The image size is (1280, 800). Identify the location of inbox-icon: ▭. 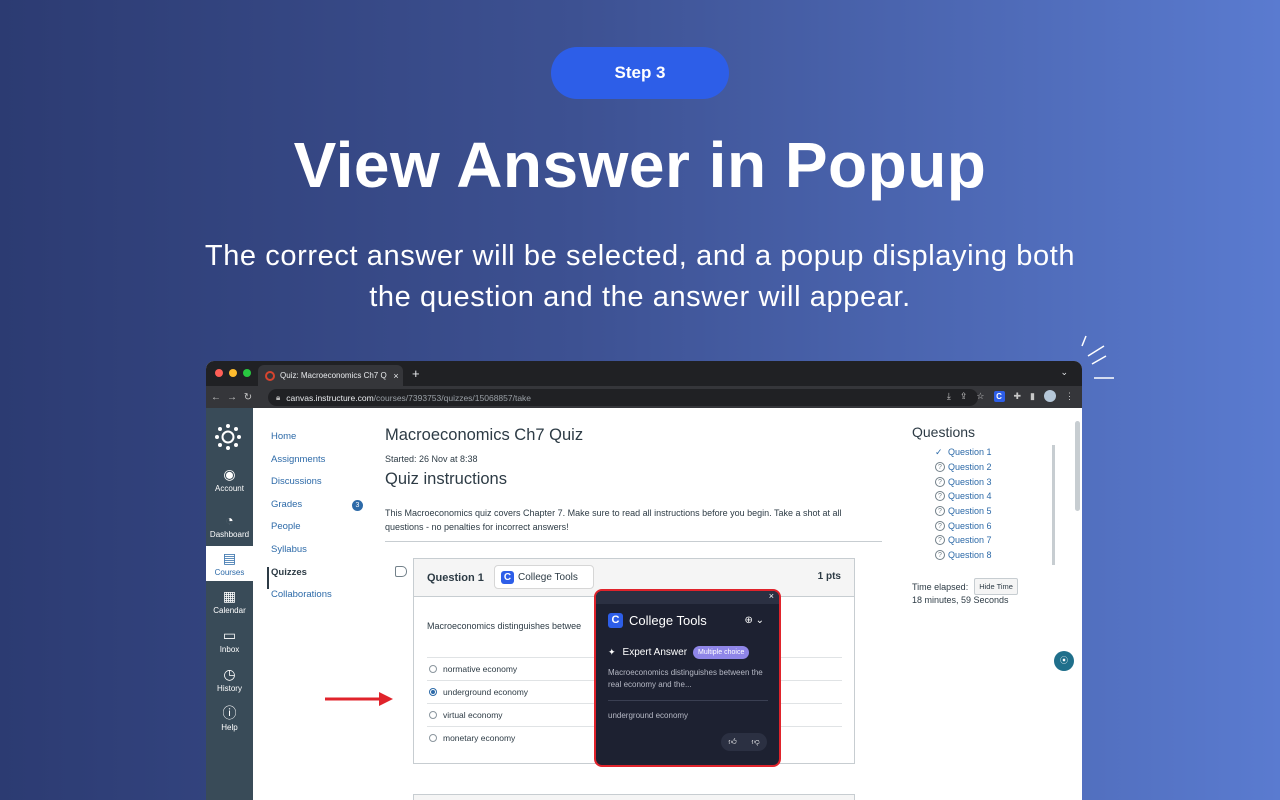
(229, 635).